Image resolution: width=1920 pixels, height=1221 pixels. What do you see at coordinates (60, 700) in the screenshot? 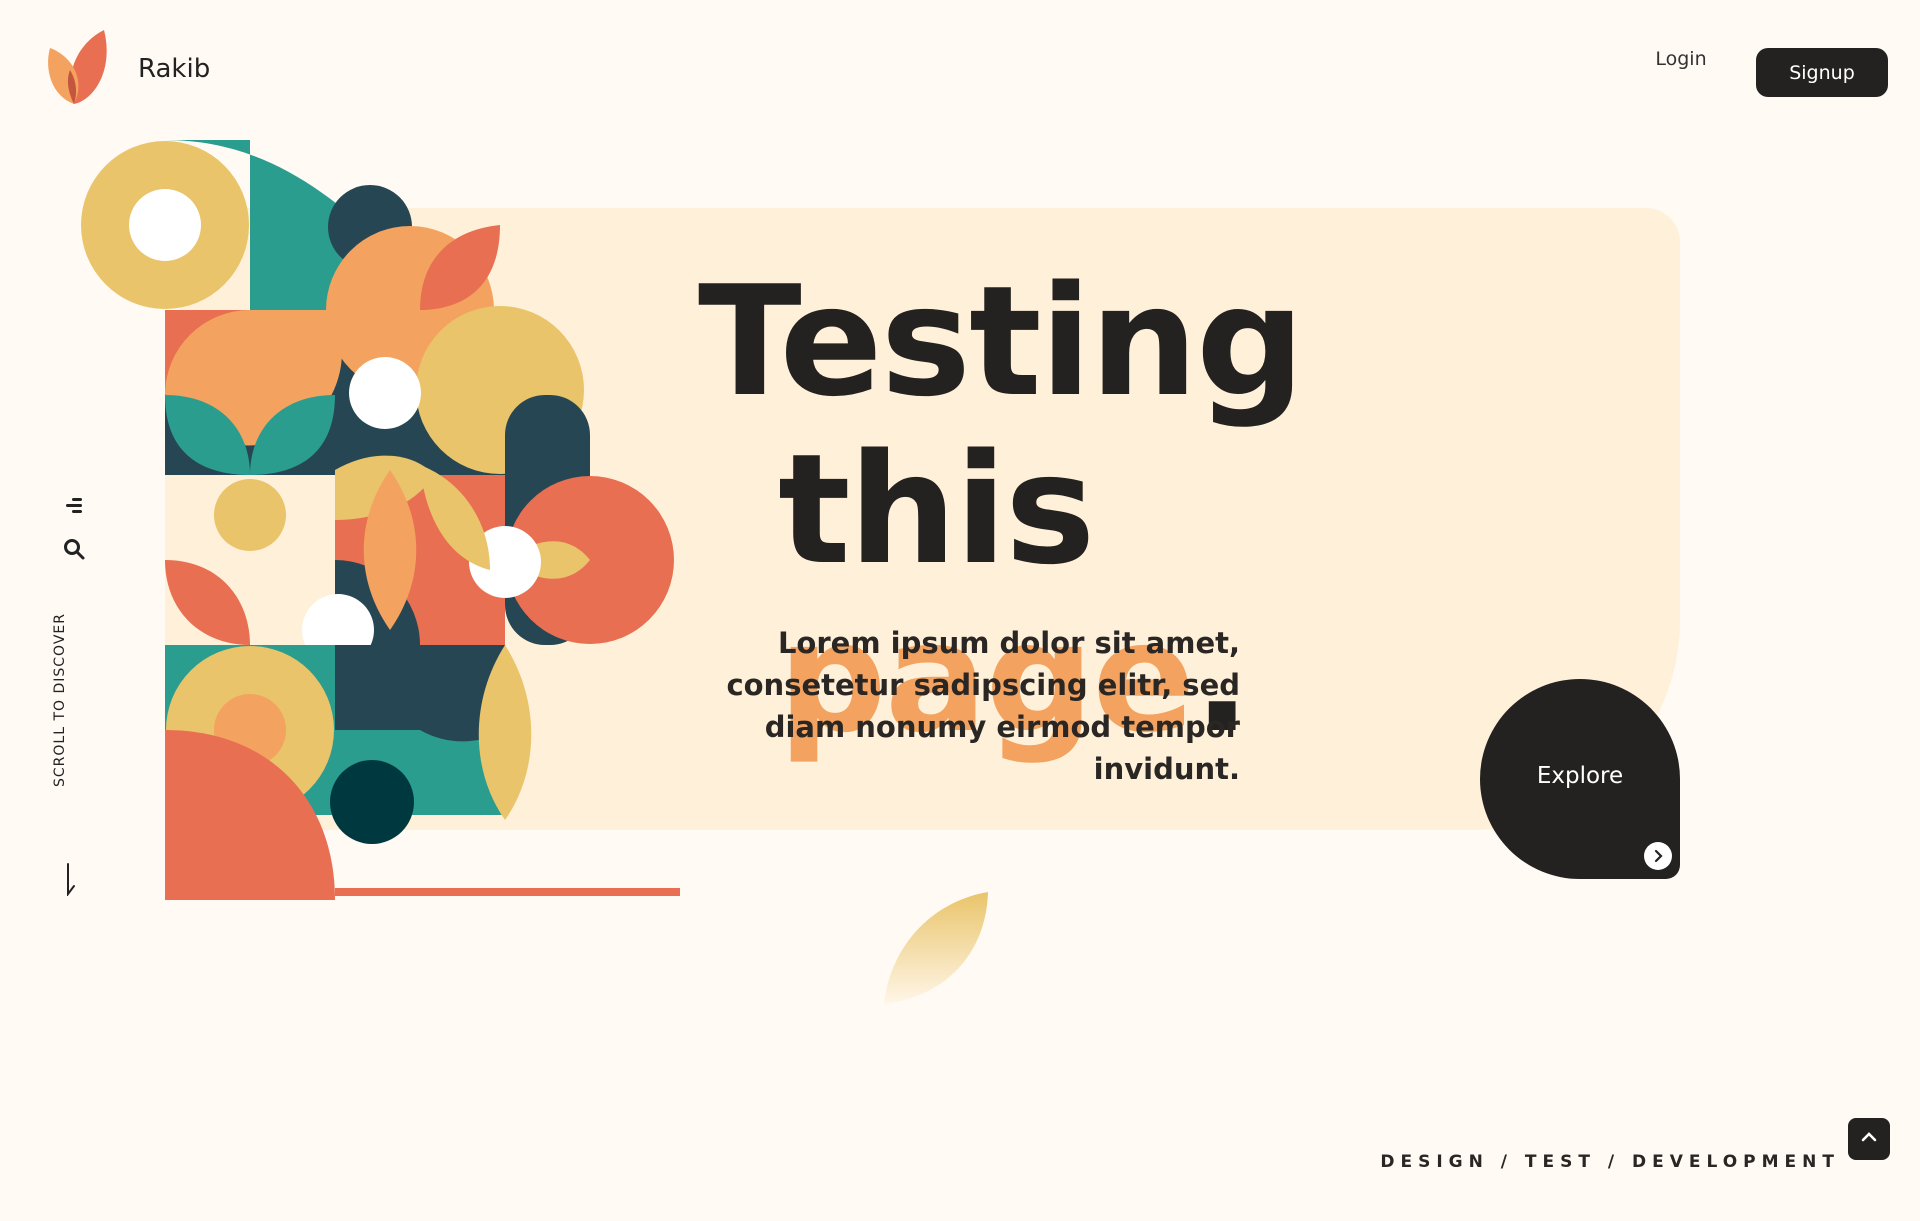
I see `scroll-to-discover-label: SCROLL TO DISCOVER` at bounding box center [60, 700].